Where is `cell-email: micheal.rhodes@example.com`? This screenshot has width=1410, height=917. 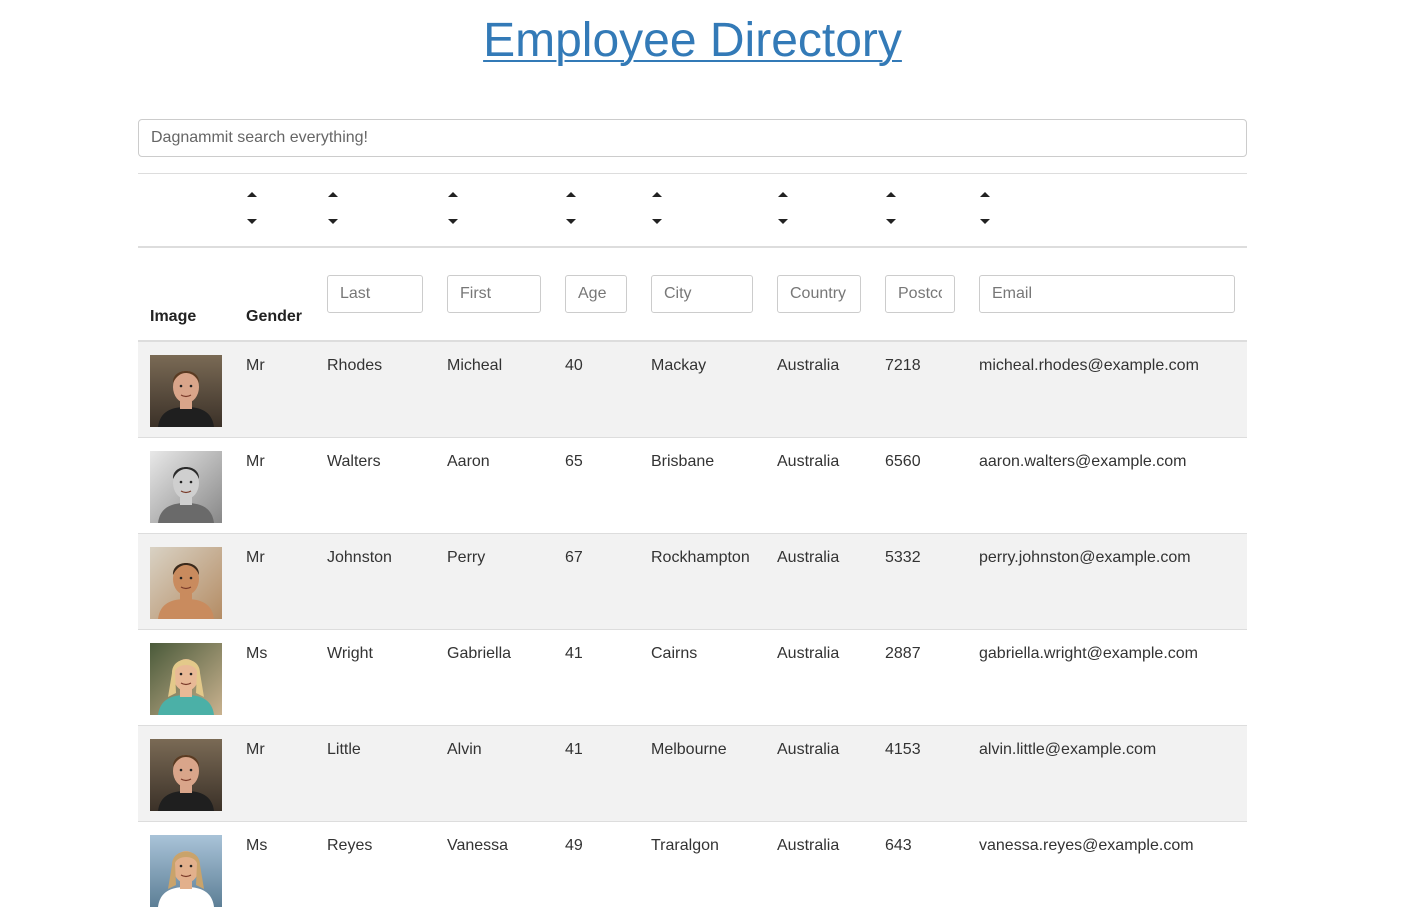
cell-email: micheal.rhodes@example.com is located at coordinates (1107, 388).